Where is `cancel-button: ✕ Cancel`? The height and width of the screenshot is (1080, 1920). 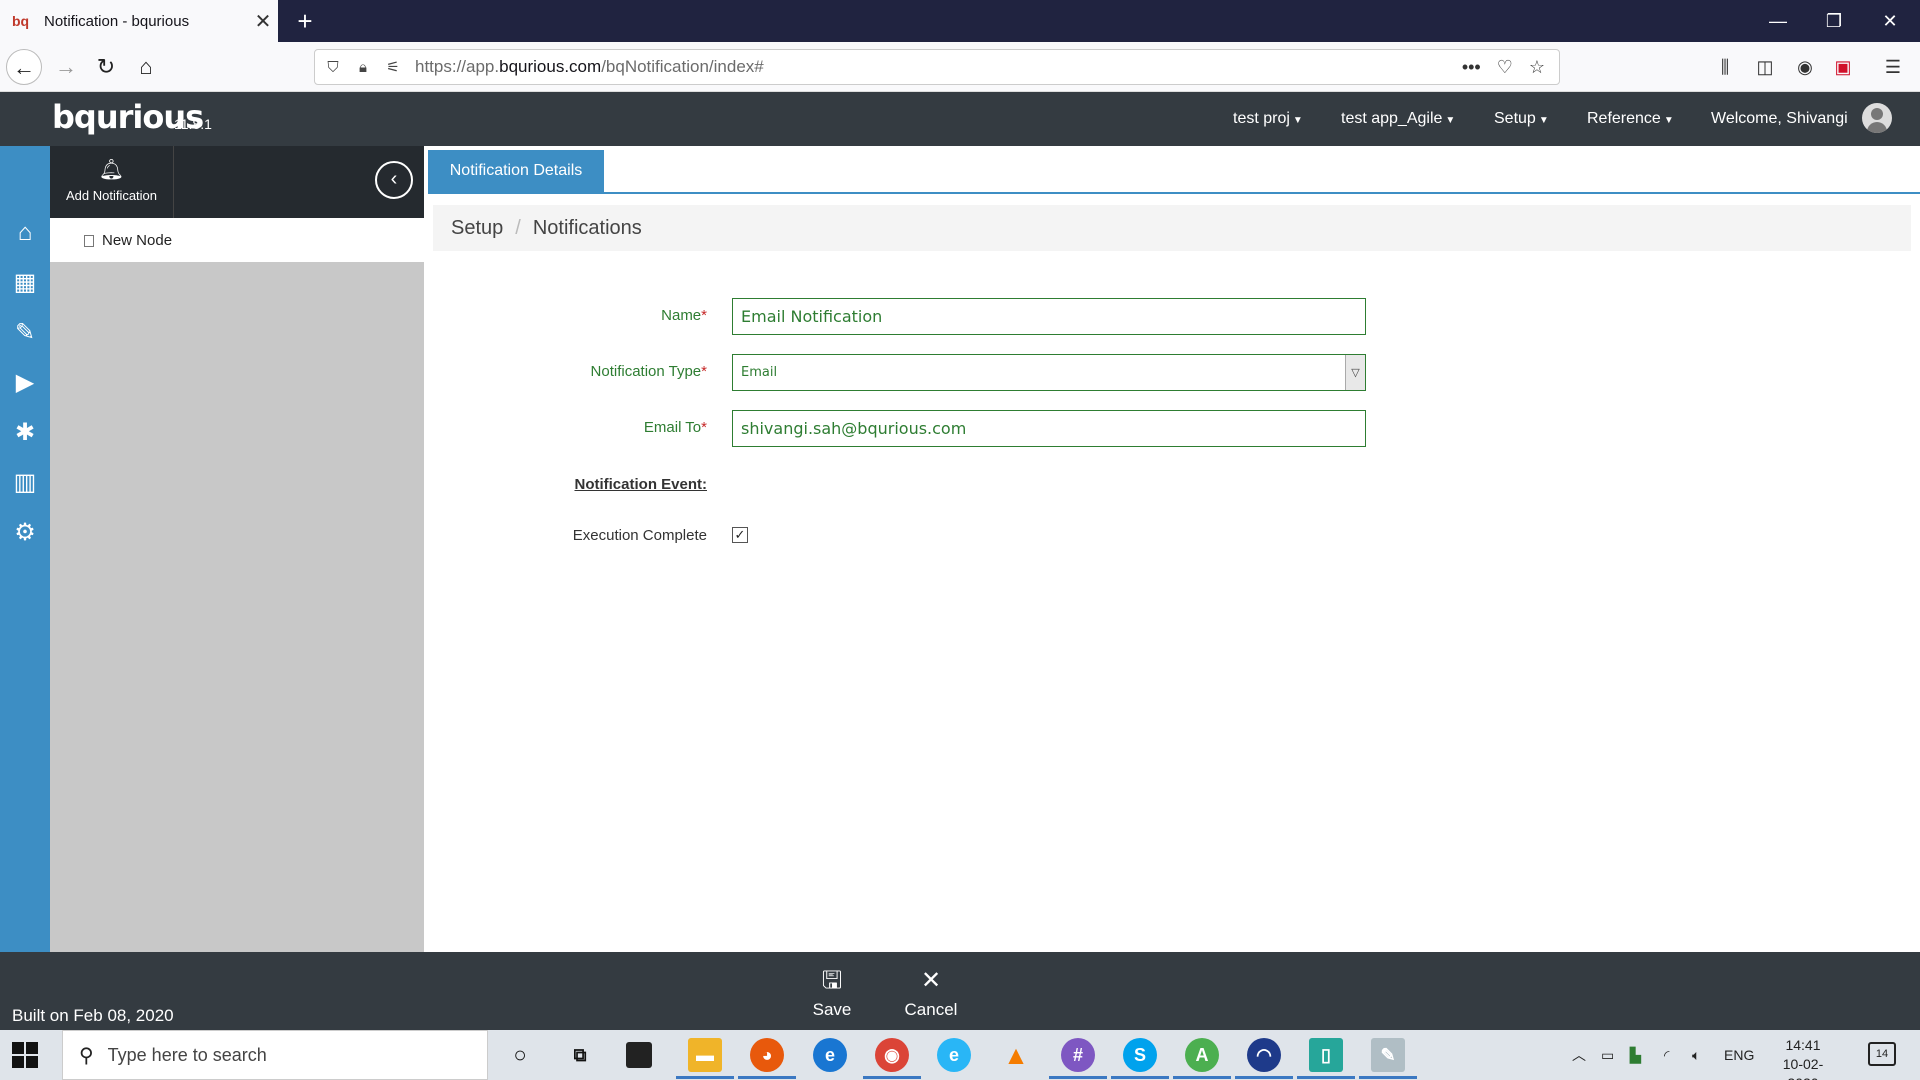
cancel-button: ✕ Cancel is located at coordinates (931, 994).